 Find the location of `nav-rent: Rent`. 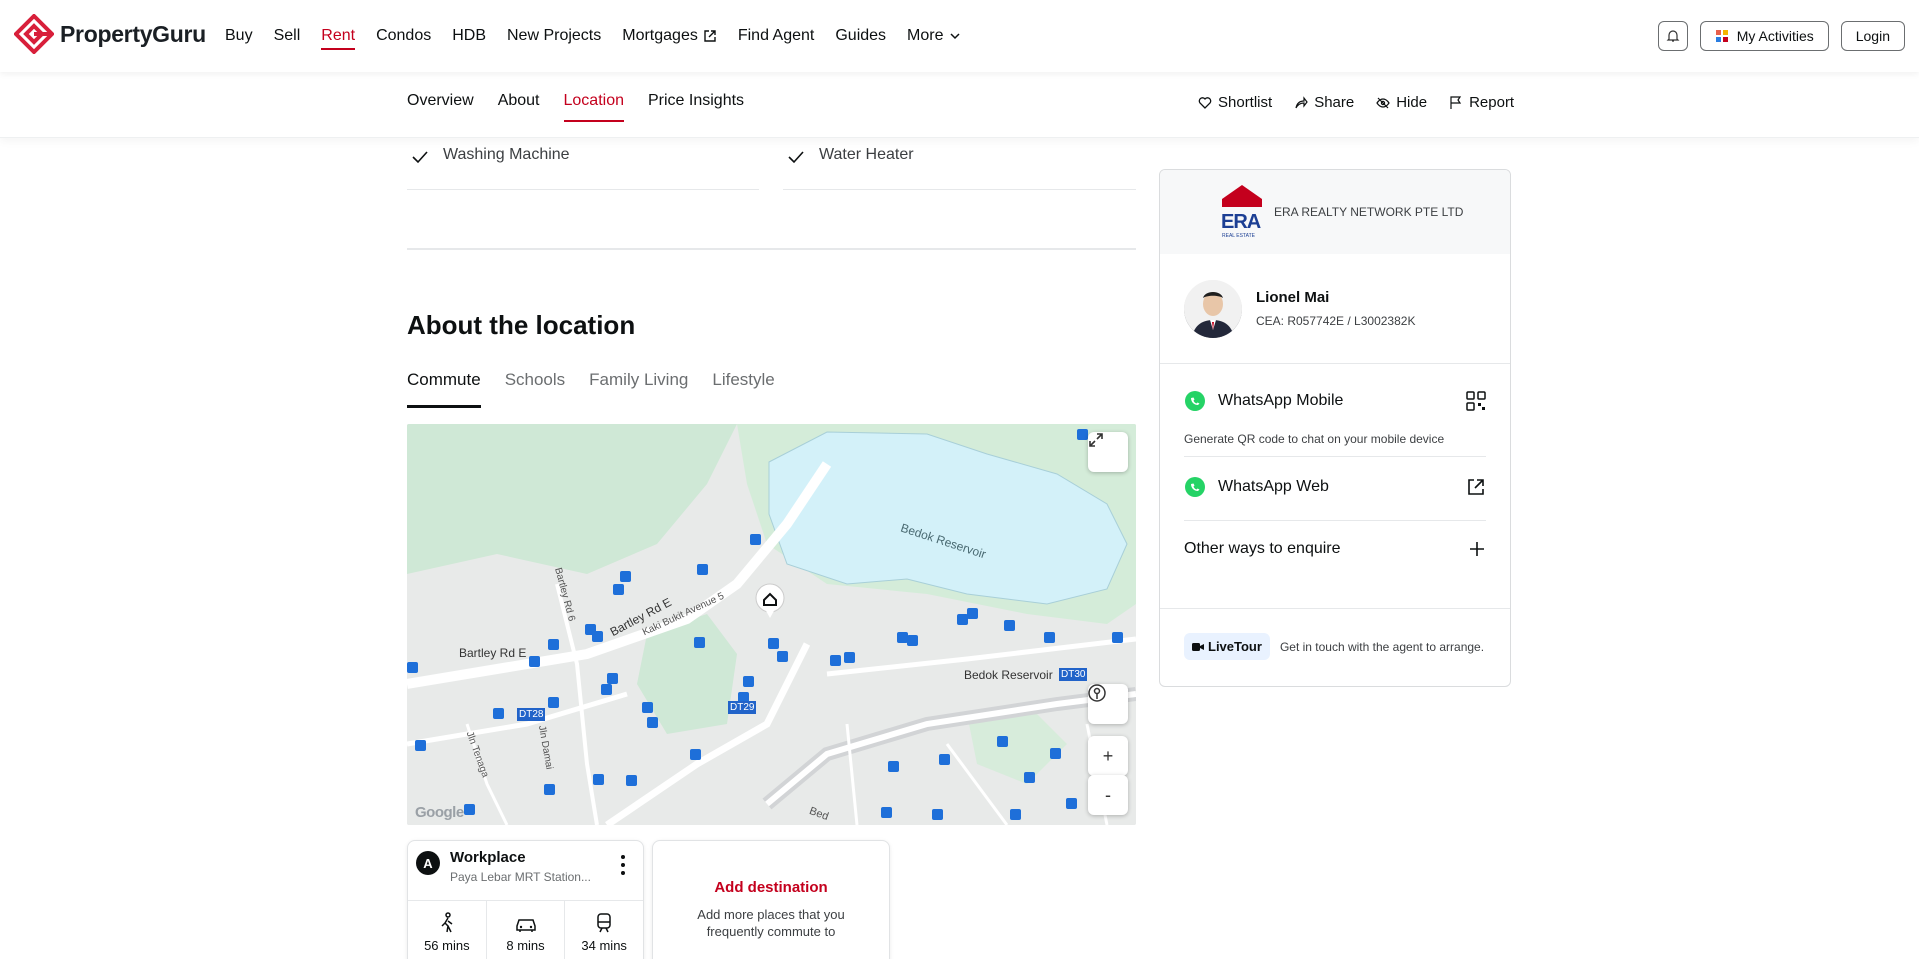

nav-rent: Rent is located at coordinates (338, 36).